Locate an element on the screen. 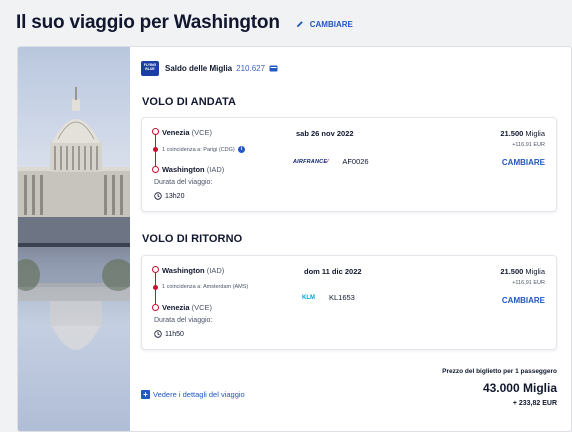 The image size is (572, 432). connection-info: 1 coincidenza a: Amsterdam (AMS) is located at coordinates (205, 287).